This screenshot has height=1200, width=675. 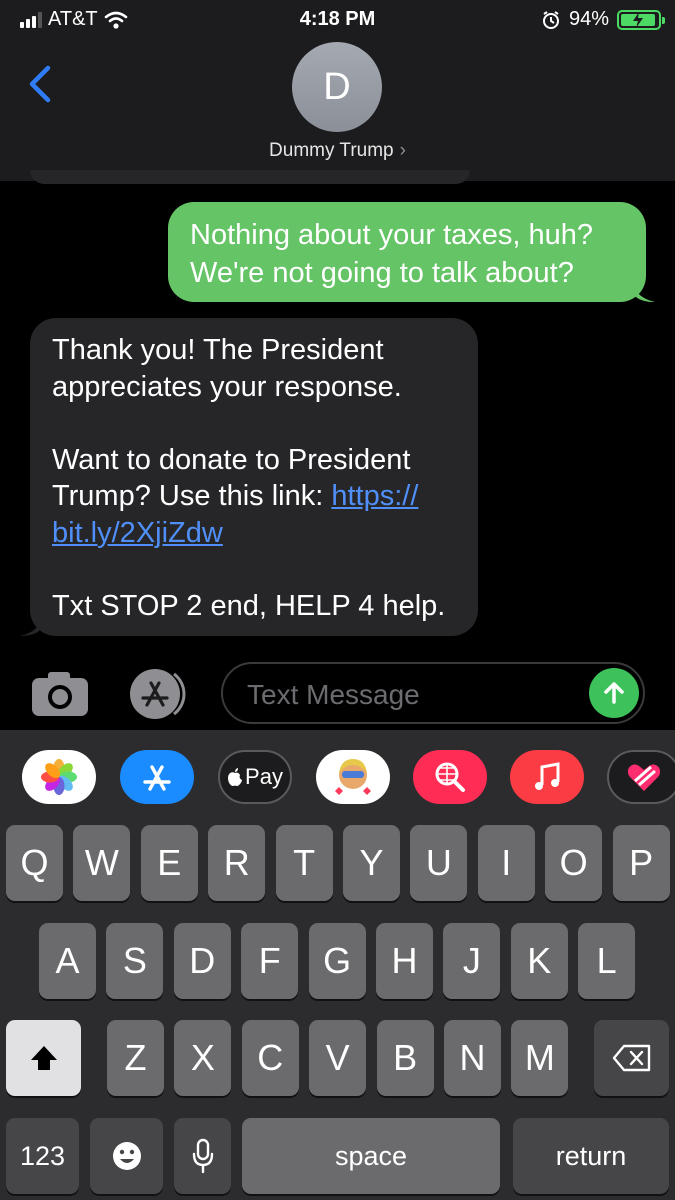 I want to click on key-label: X, so click(x=202, y=1057).